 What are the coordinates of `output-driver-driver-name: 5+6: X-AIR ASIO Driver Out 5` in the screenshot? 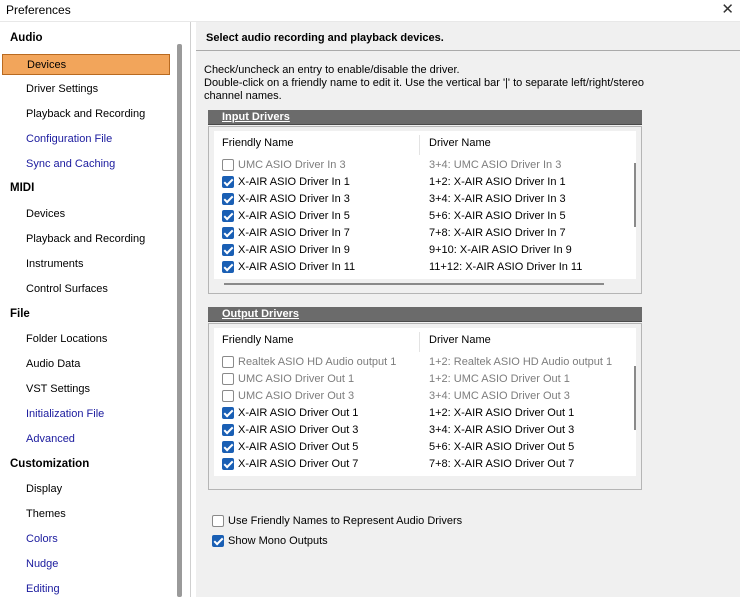 It's located at (502, 447).